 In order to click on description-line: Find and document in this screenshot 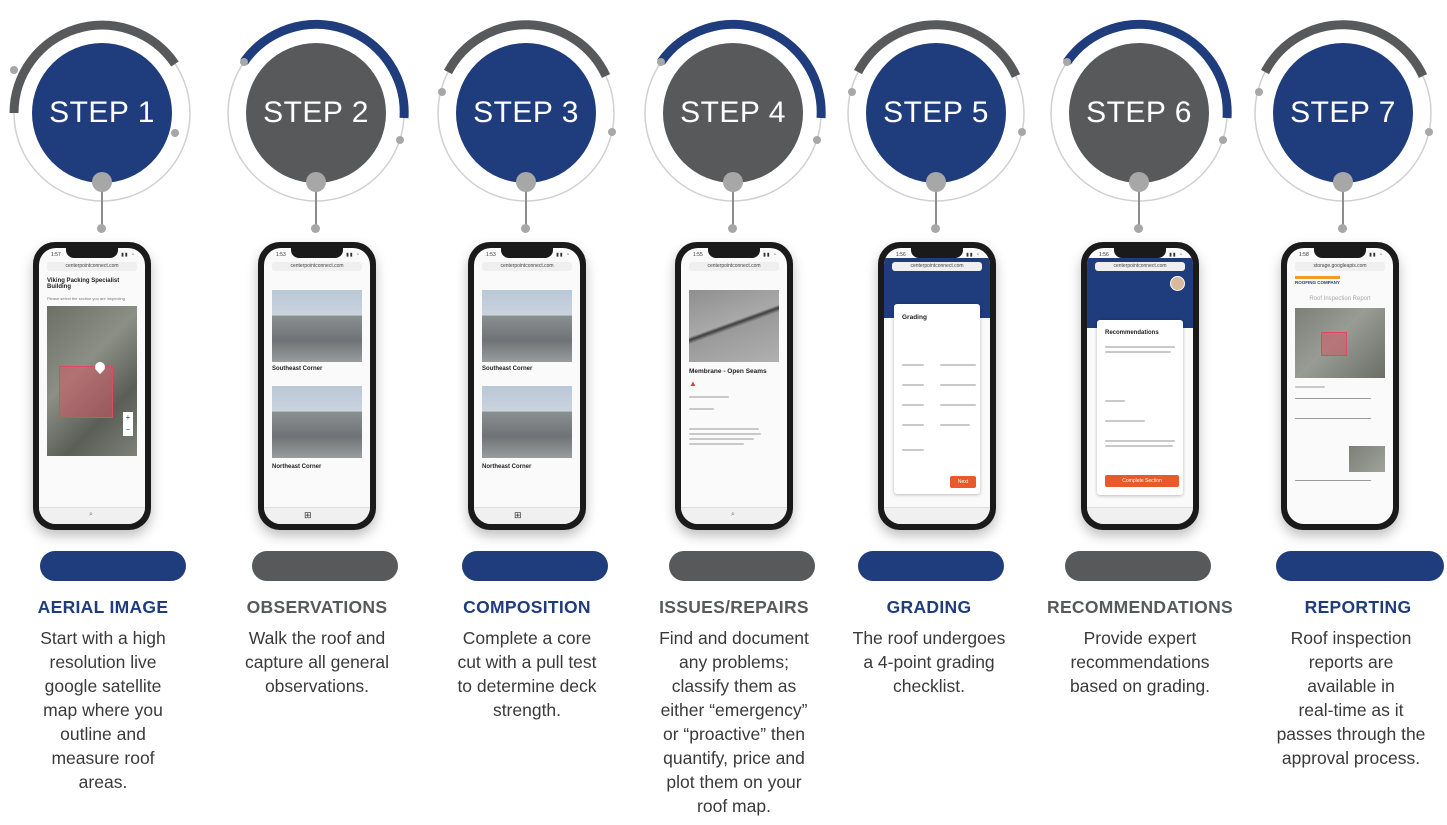, I will do `click(734, 638)`.